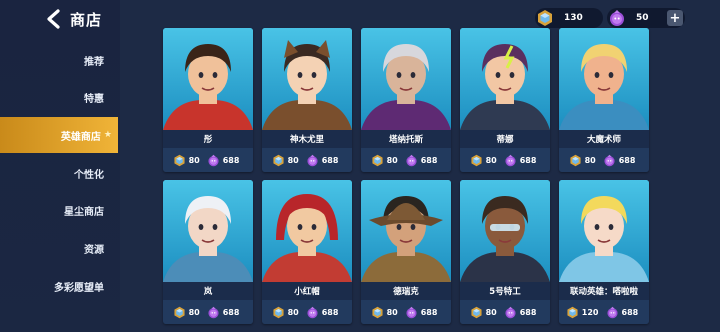  I want to click on page-title: 商店, so click(86, 19).